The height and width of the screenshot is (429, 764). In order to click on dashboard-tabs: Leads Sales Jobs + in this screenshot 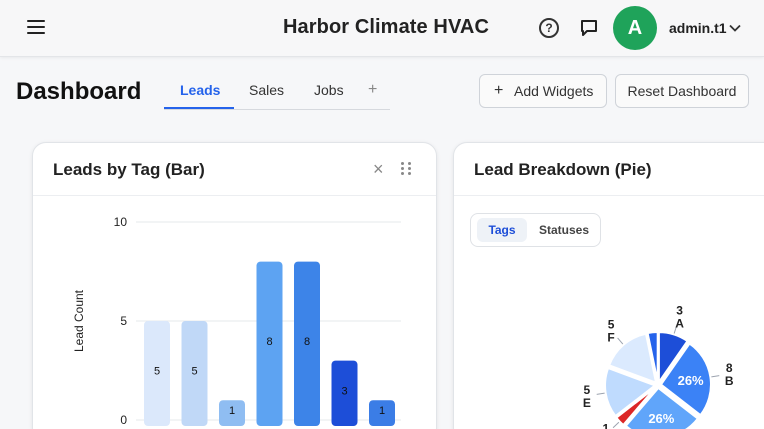, I will do `click(277, 94)`.